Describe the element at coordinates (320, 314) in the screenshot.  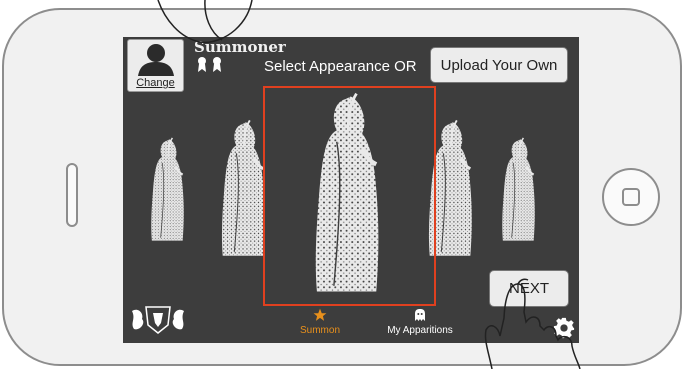
I see `star-icon` at that location.